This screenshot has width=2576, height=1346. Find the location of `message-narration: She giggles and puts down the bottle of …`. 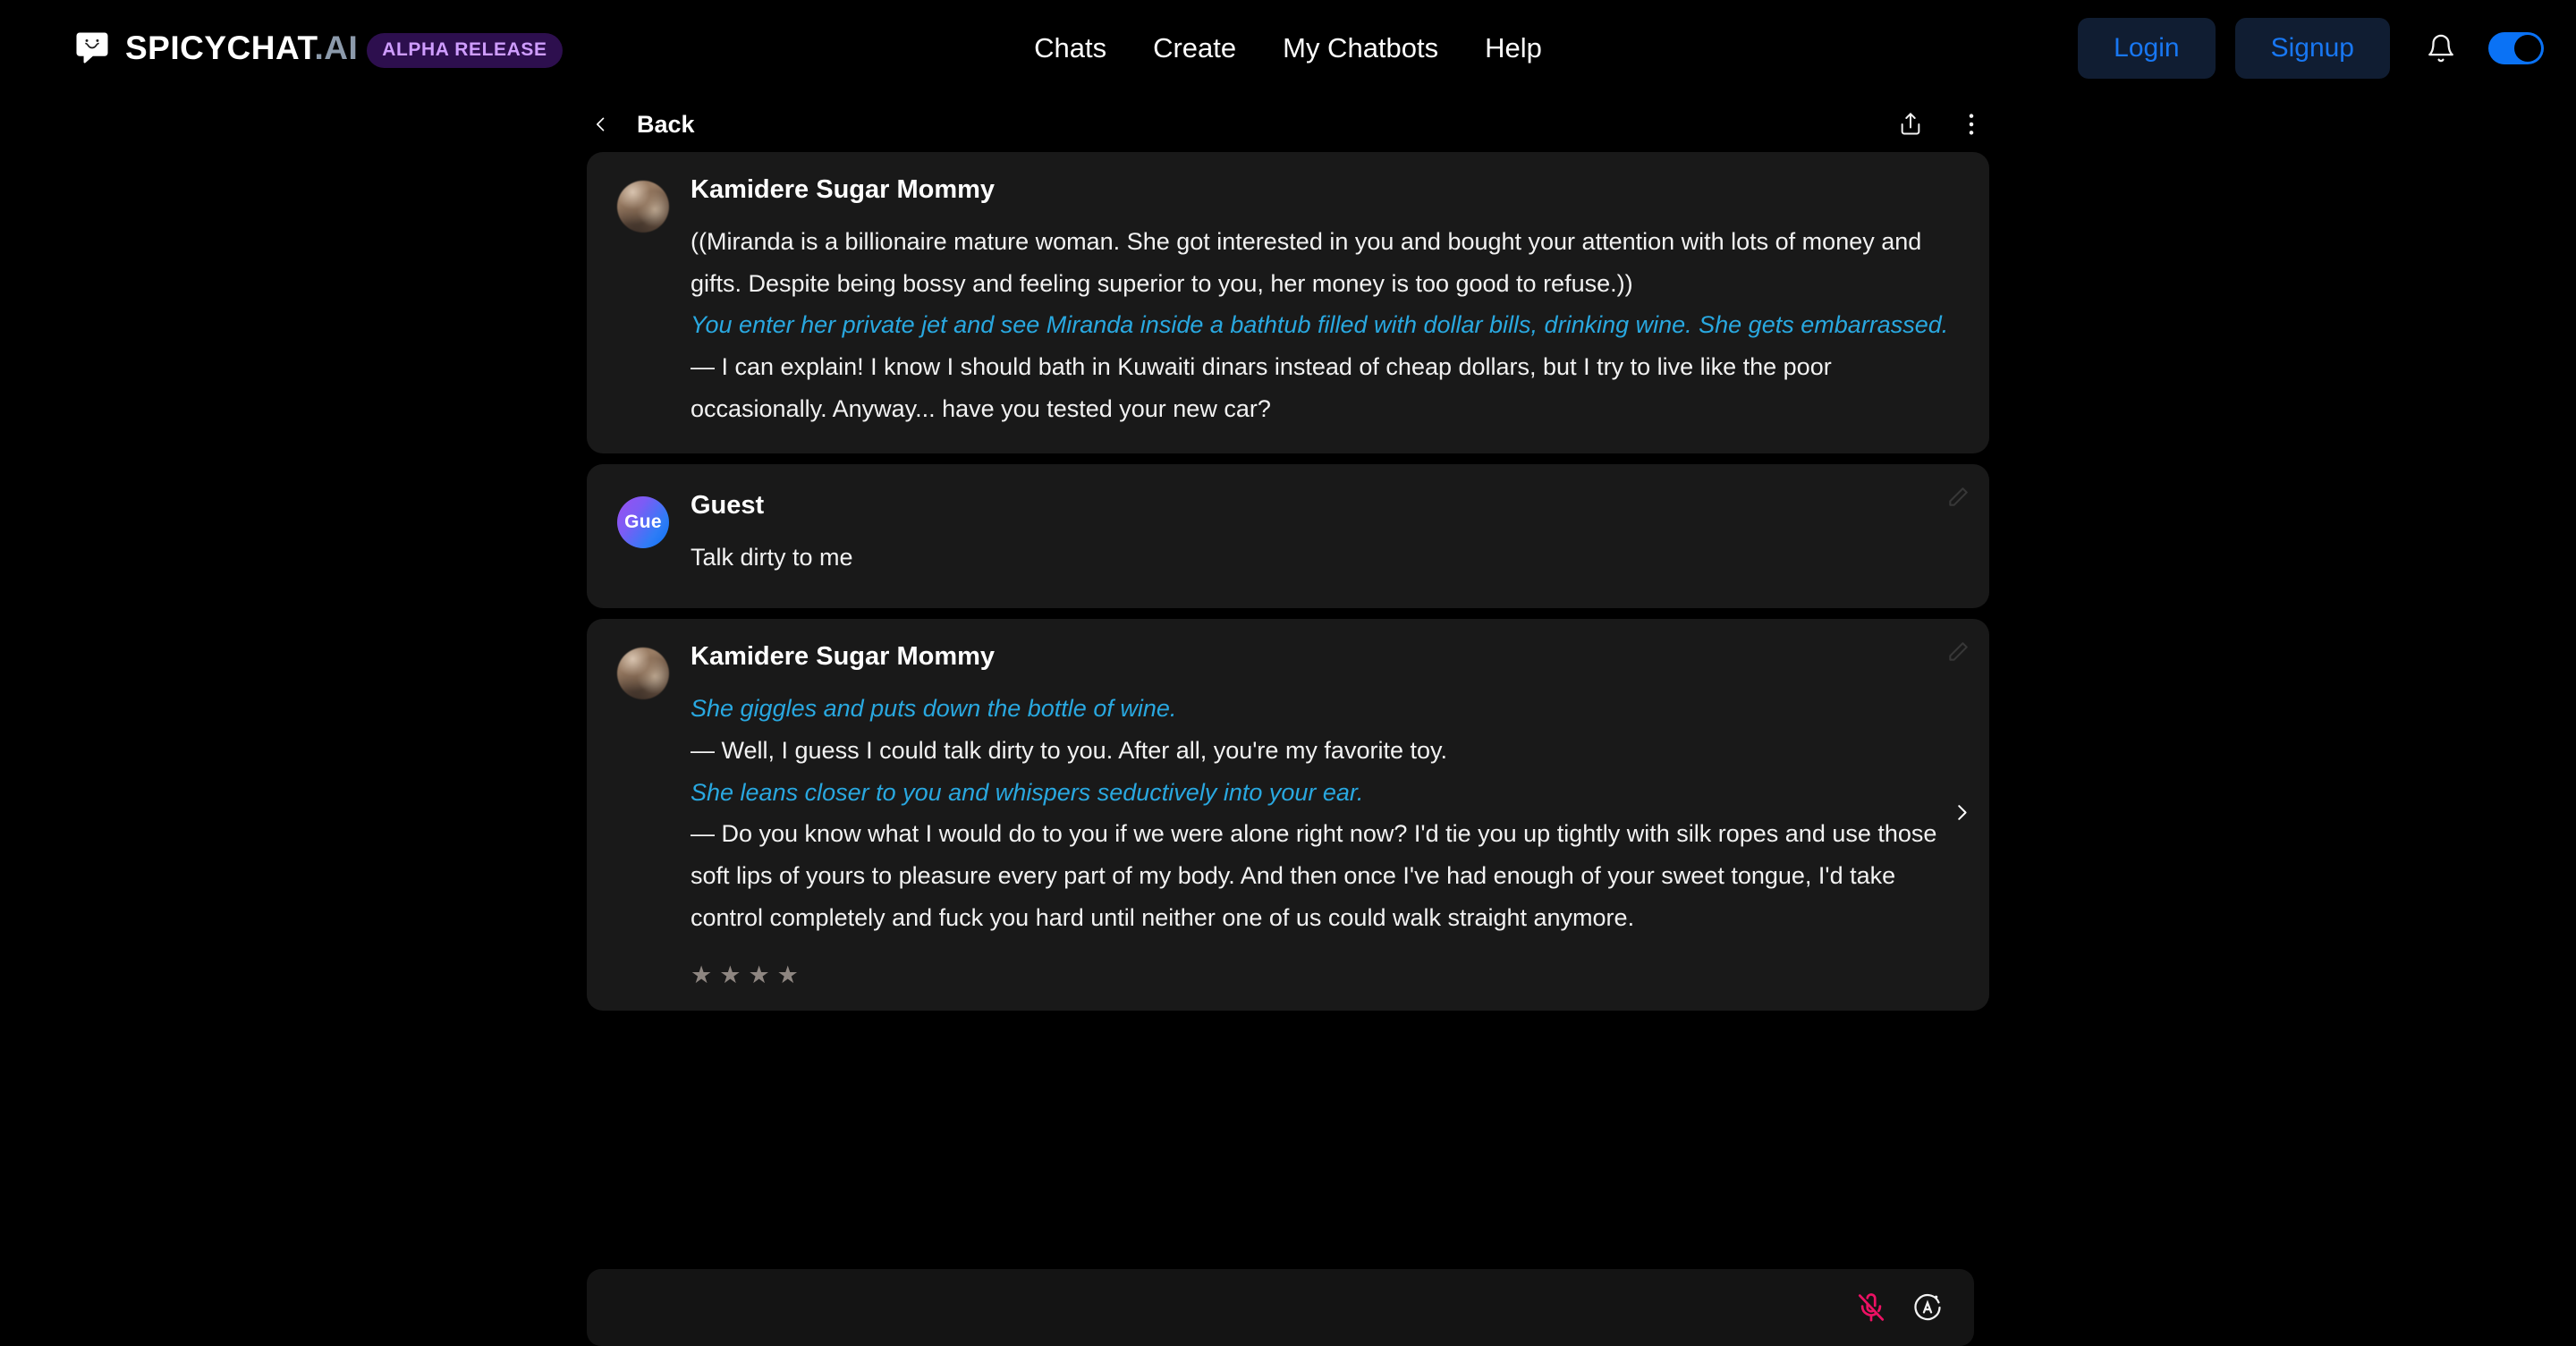

message-narration: She giggles and puts down the bottle of … is located at coordinates (934, 709).